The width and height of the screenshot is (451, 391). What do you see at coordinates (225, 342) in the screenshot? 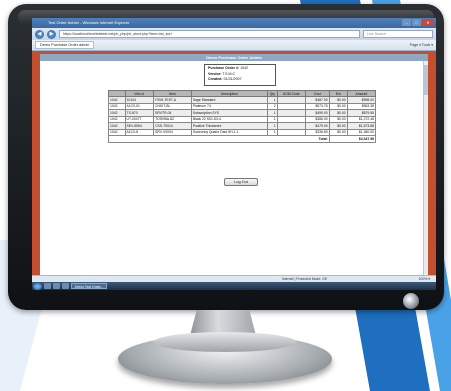
I see `monitor-base-top` at bounding box center [225, 342].